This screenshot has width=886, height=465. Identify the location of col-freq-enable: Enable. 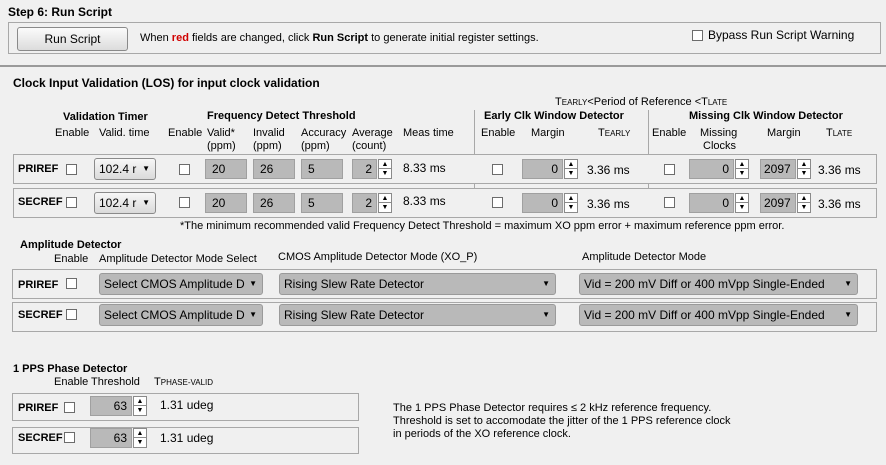
(185, 133).